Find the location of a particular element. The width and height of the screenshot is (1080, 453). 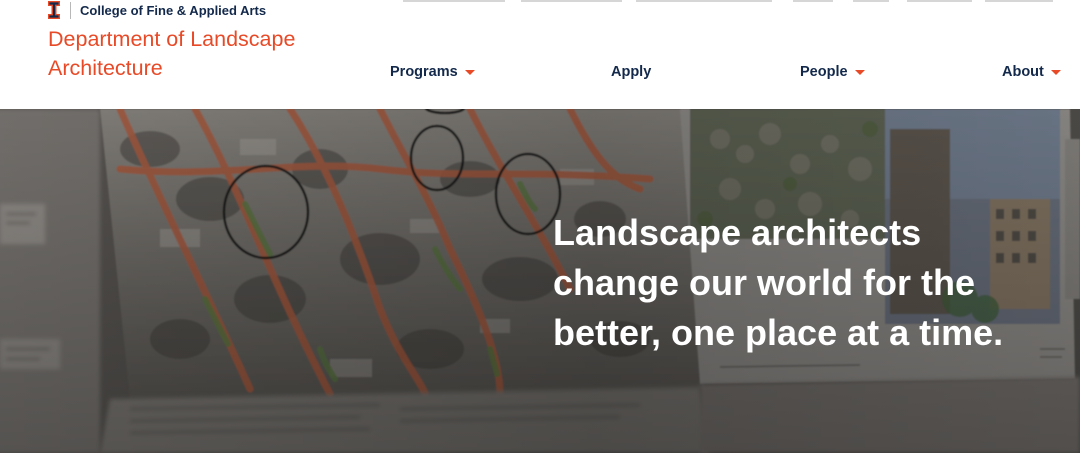

nav-item-apply: Apply is located at coordinates (631, 72).